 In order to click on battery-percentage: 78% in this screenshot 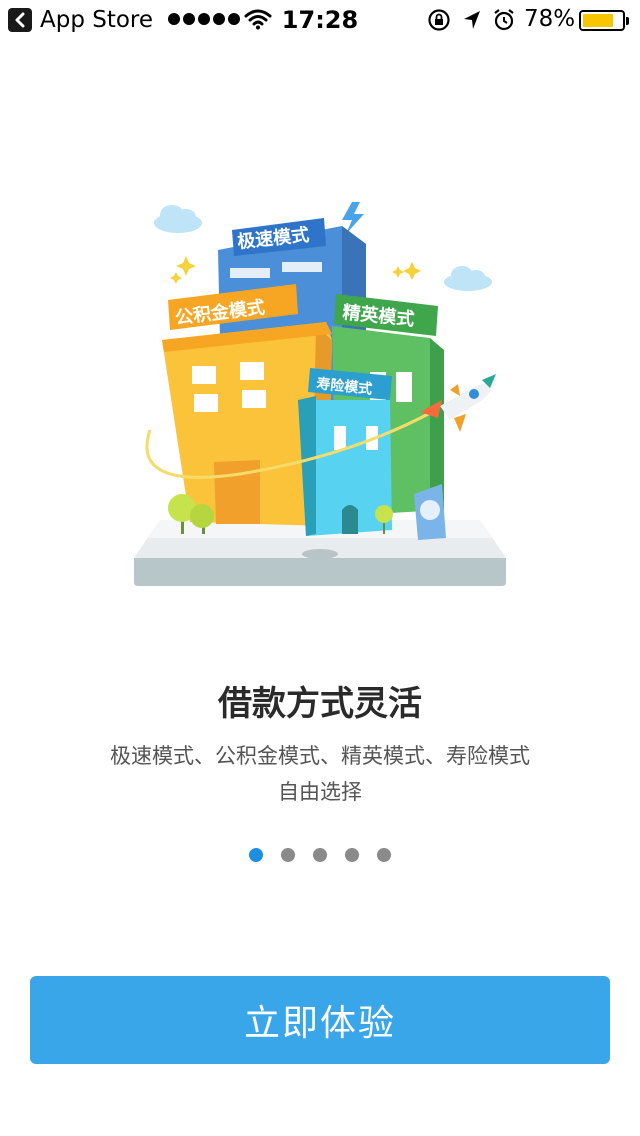, I will do `click(550, 19)`.